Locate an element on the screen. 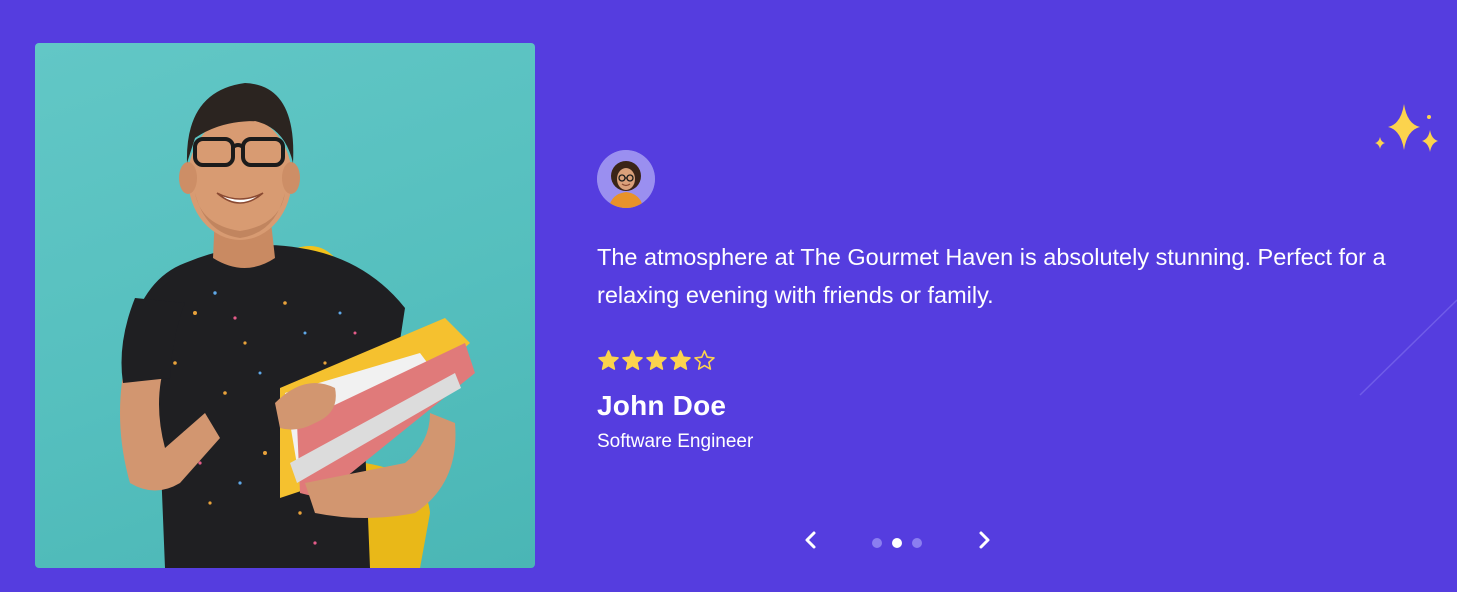  previous-slide-button is located at coordinates (811, 540).